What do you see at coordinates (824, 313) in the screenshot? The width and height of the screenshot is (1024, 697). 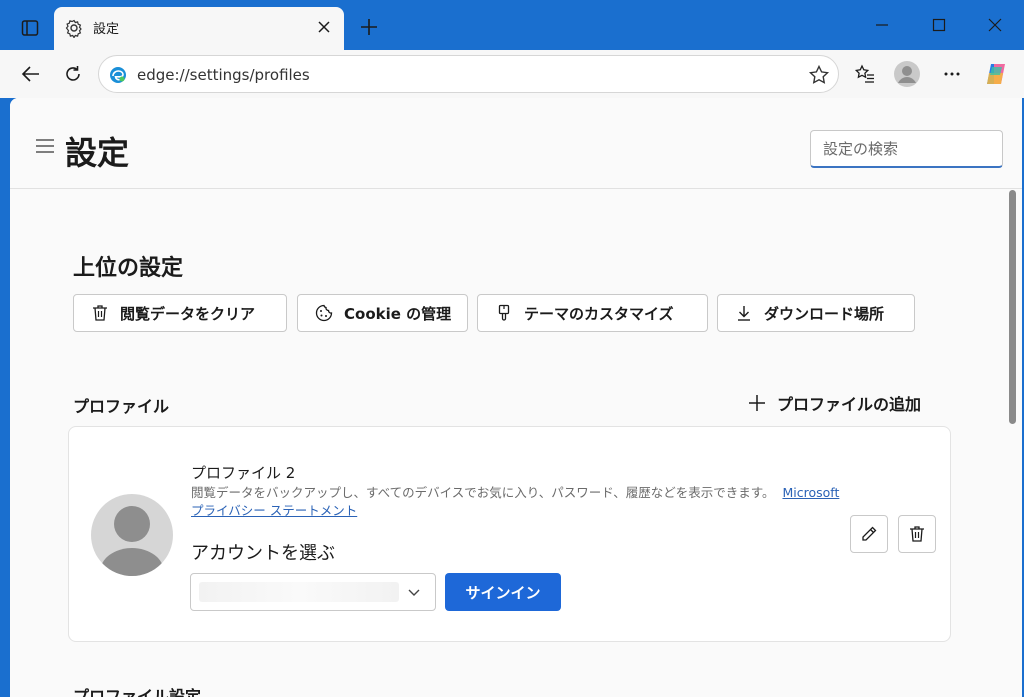 I see `download-location-label: ダウンロード場所` at bounding box center [824, 313].